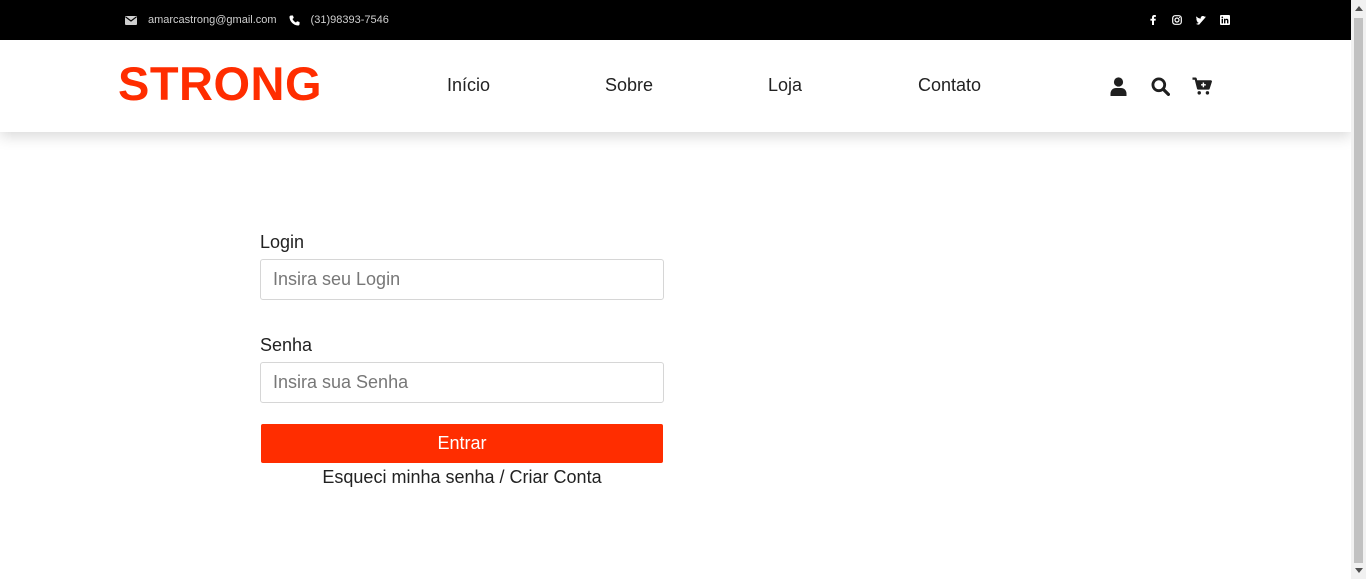  What do you see at coordinates (1201, 20) in the screenshot?
I see `twitter-icon` at bounding box center [1201, 20].